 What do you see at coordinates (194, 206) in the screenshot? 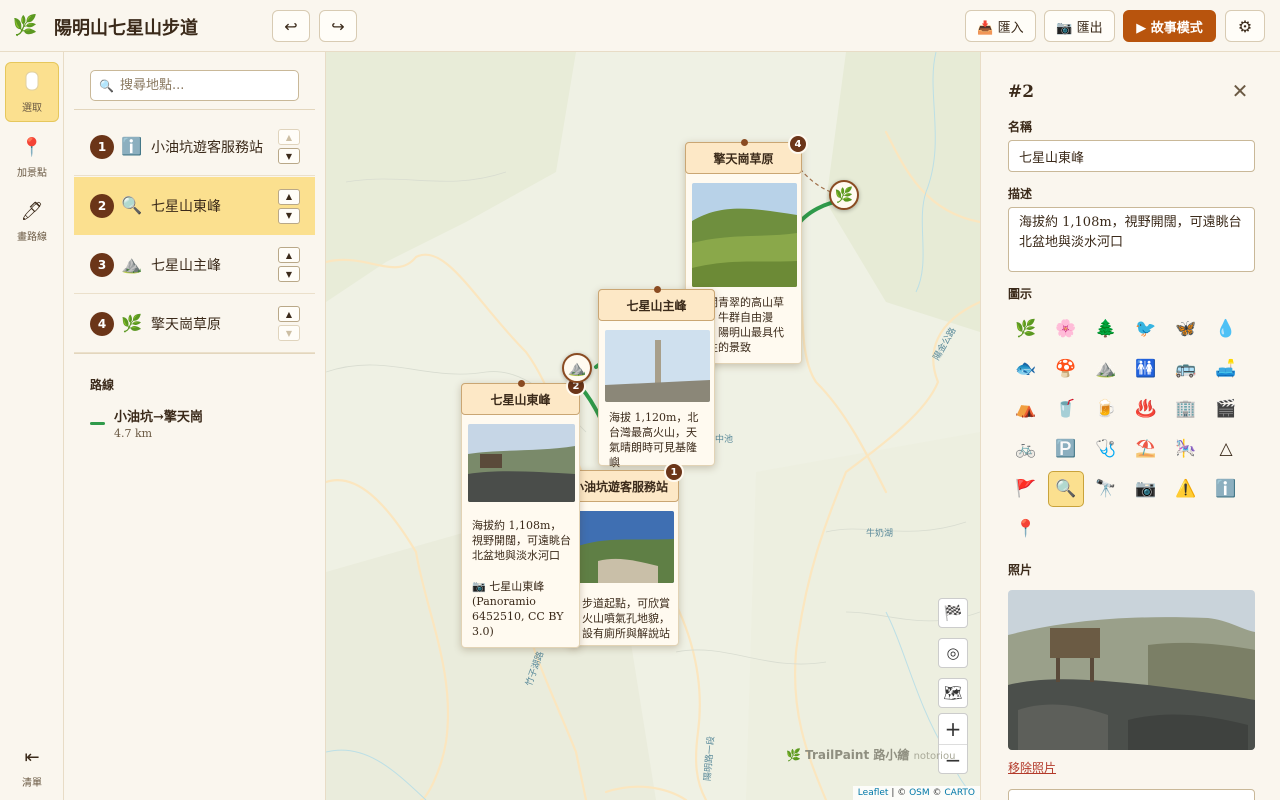
I see `place-item-2: 2 🔍 七星山東峰 ▲ ▼` at bounding box center [194, 206].